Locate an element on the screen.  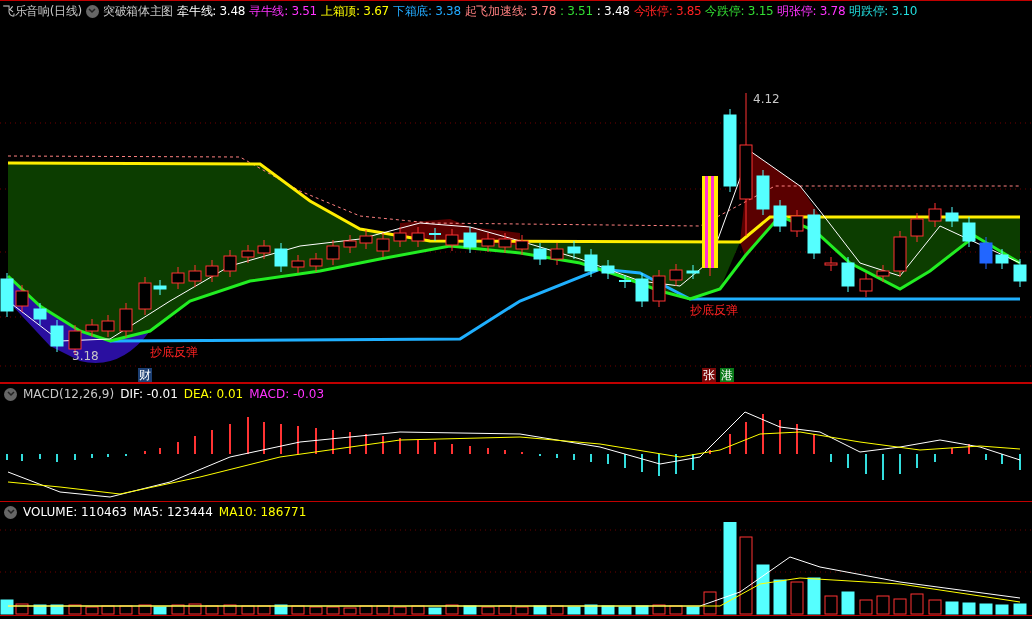
indicator-value: 寻牛线: 3.51 is located at coordinates (283, 11).